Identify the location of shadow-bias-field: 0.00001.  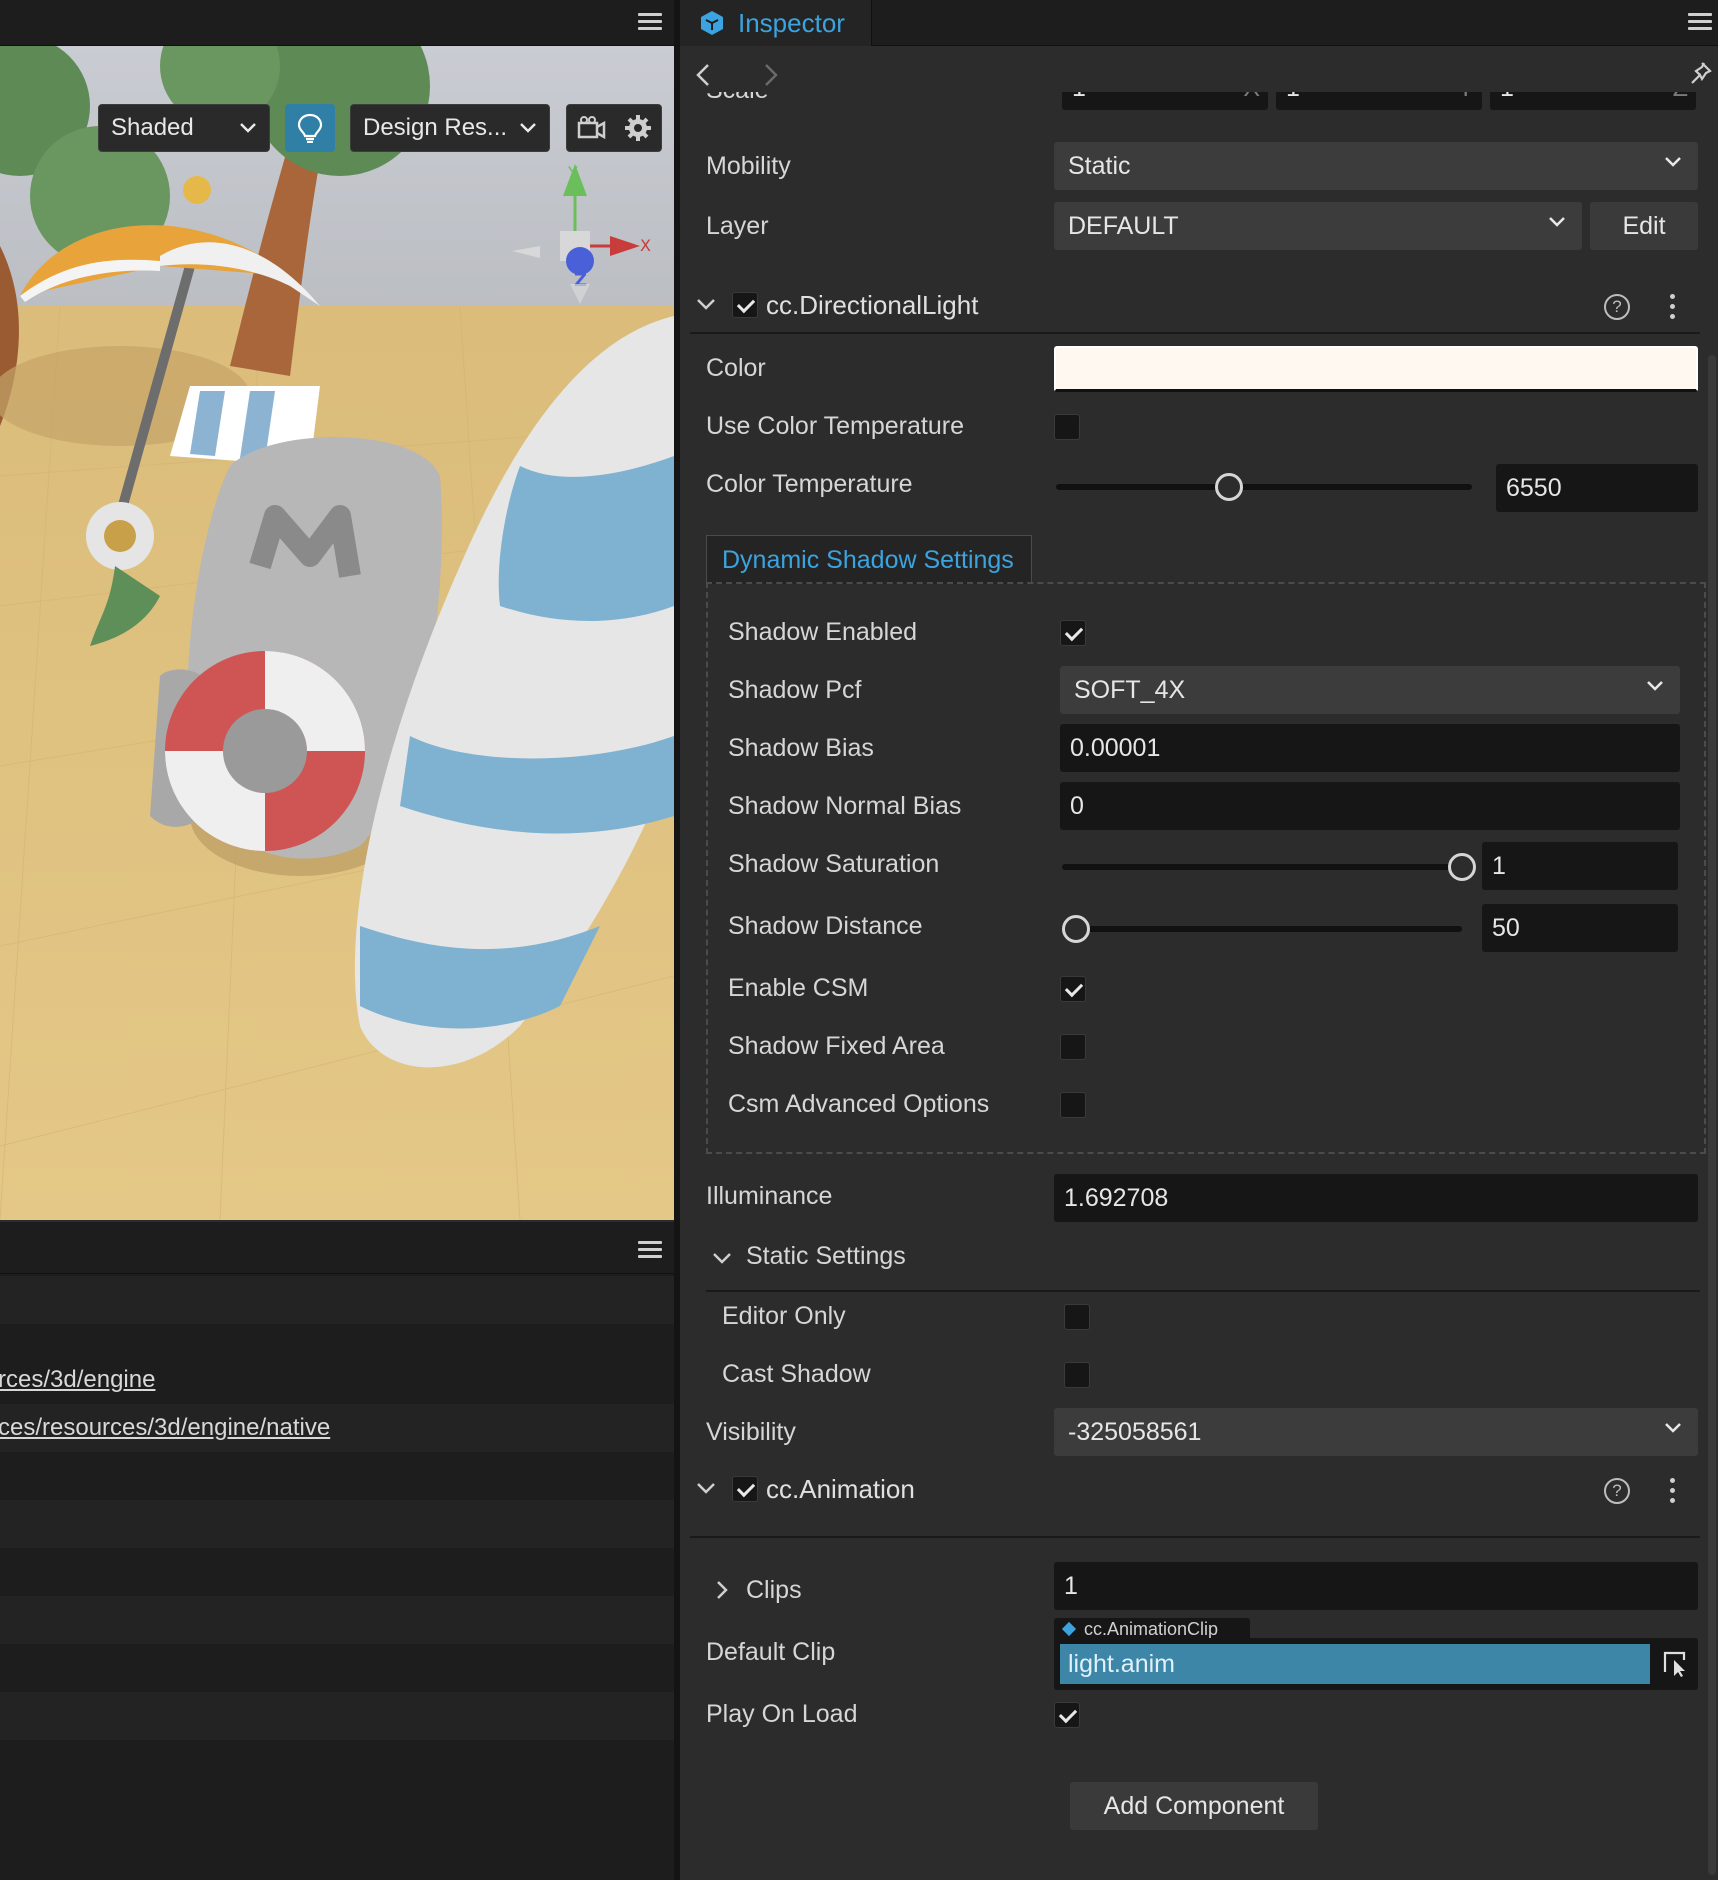
(1370, 748).